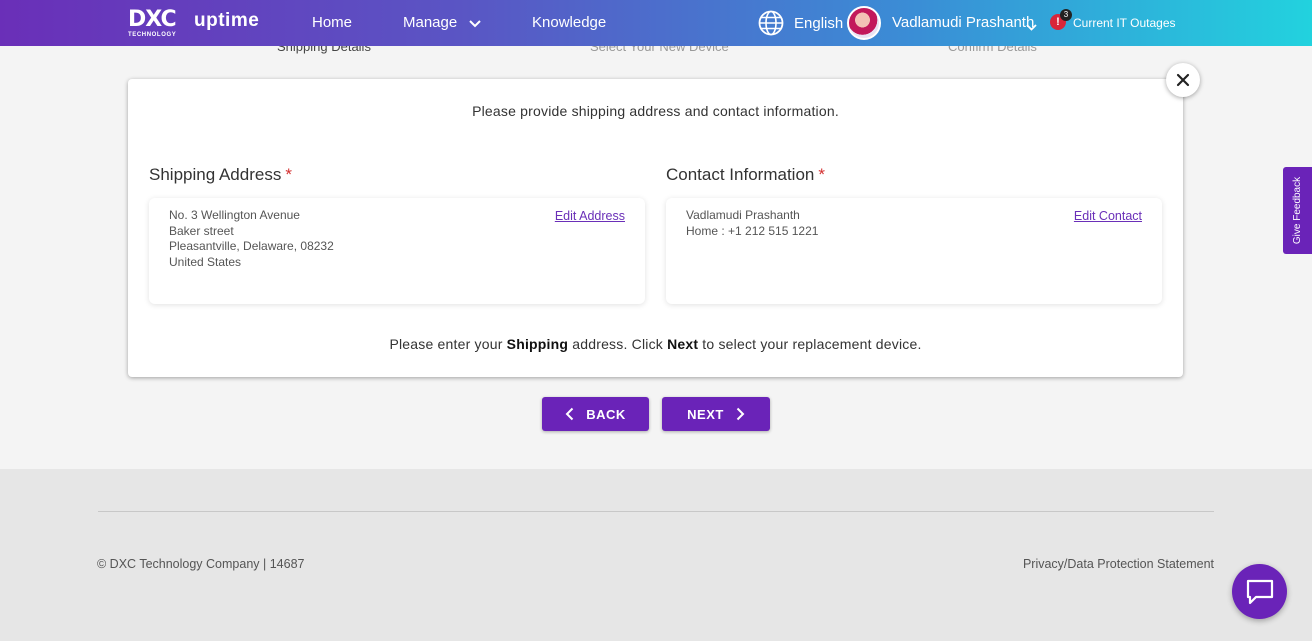  Describe the element at coordinates (771, 23) in the screenshot. I see `globe-icon` at that location.